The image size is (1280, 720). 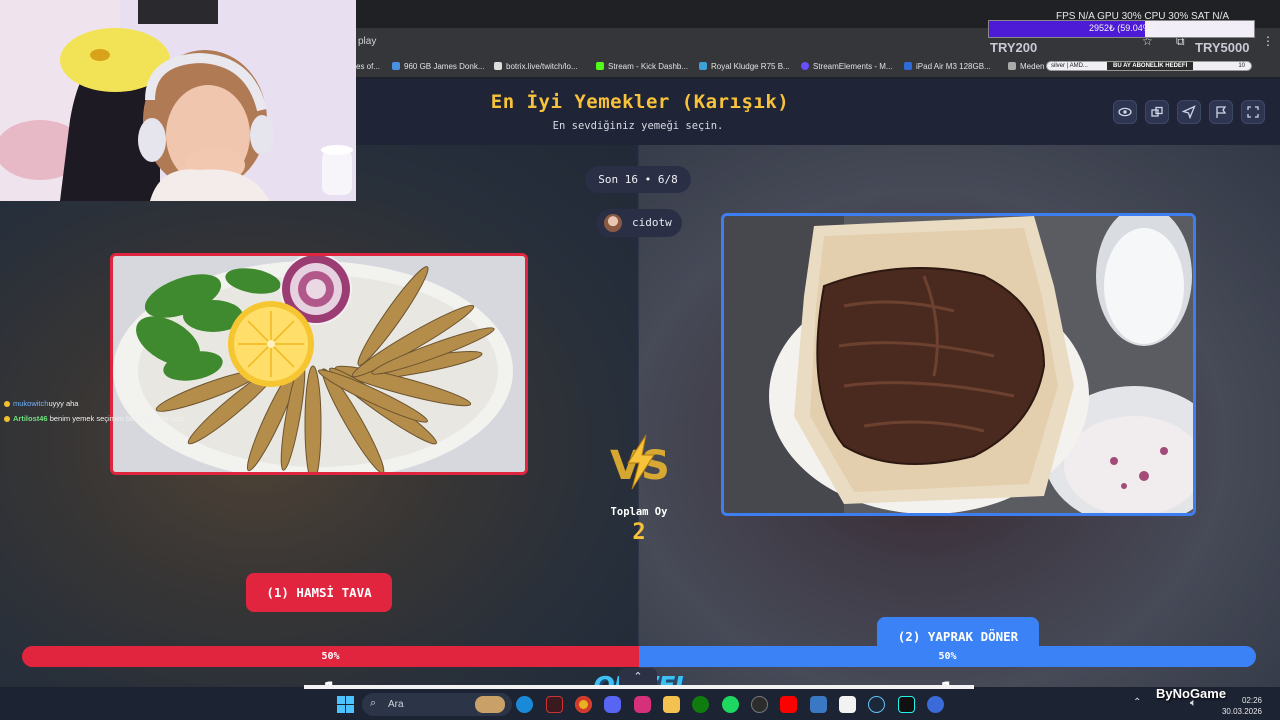 What do you see at coordinates (319, 592) in the screenshot?
I see `option-left-button: (1) HAMSİ TAVA` at bounding box center [319, 592].